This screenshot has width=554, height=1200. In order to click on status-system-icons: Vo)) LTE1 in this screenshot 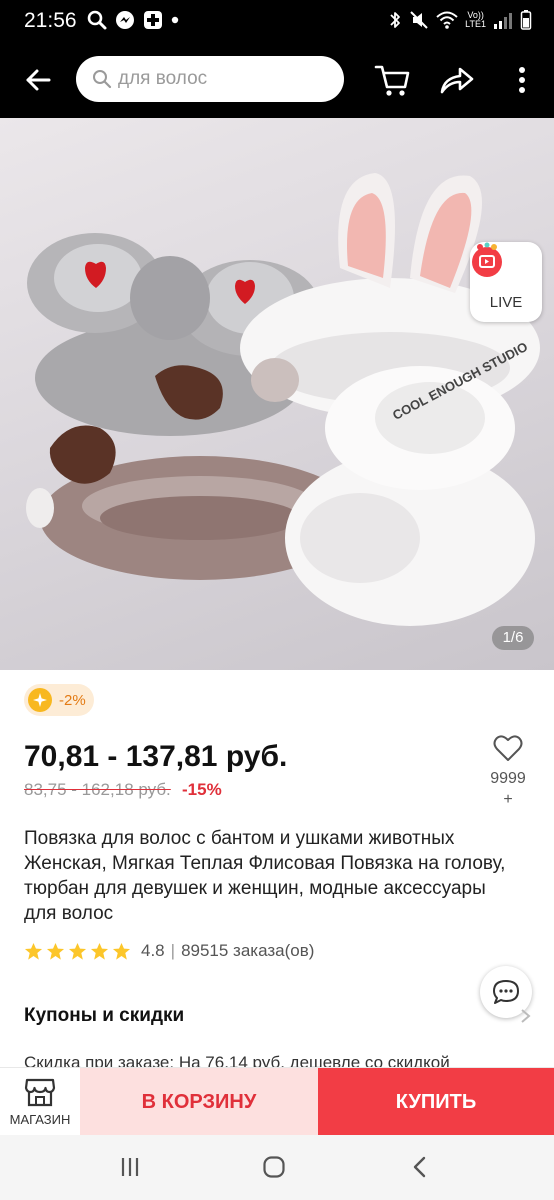, I will do `click(460, 20)`.